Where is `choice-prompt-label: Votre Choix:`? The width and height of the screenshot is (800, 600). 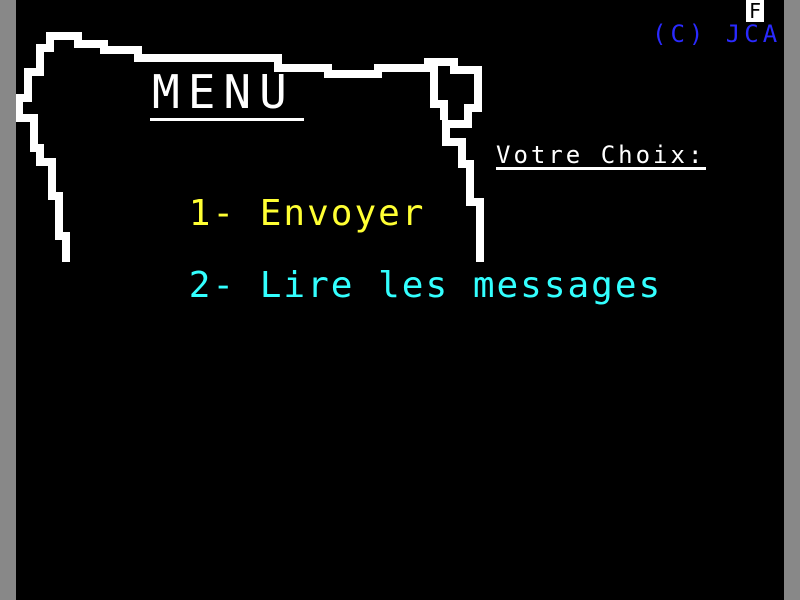 choice-prompt-label: Votre Choix: is located at coordinates (601, 155).